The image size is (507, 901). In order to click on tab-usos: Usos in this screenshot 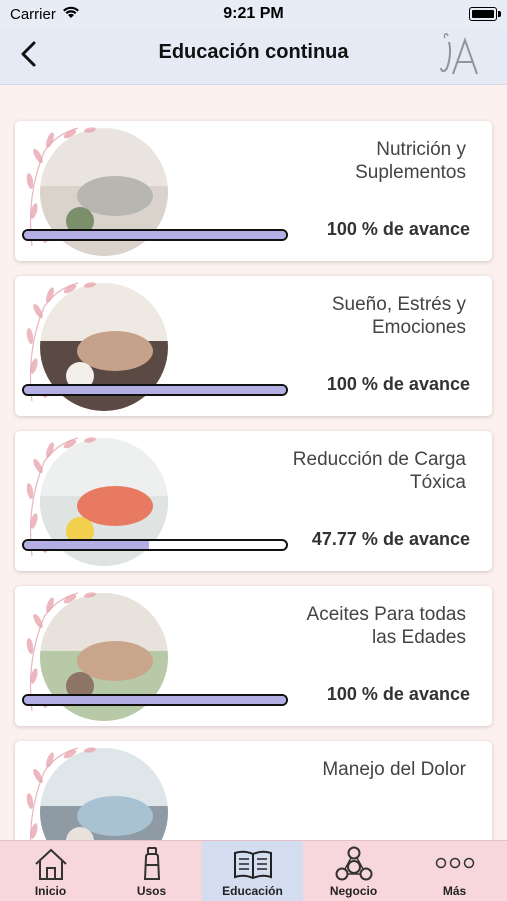, I will do `click(151, 871)`.